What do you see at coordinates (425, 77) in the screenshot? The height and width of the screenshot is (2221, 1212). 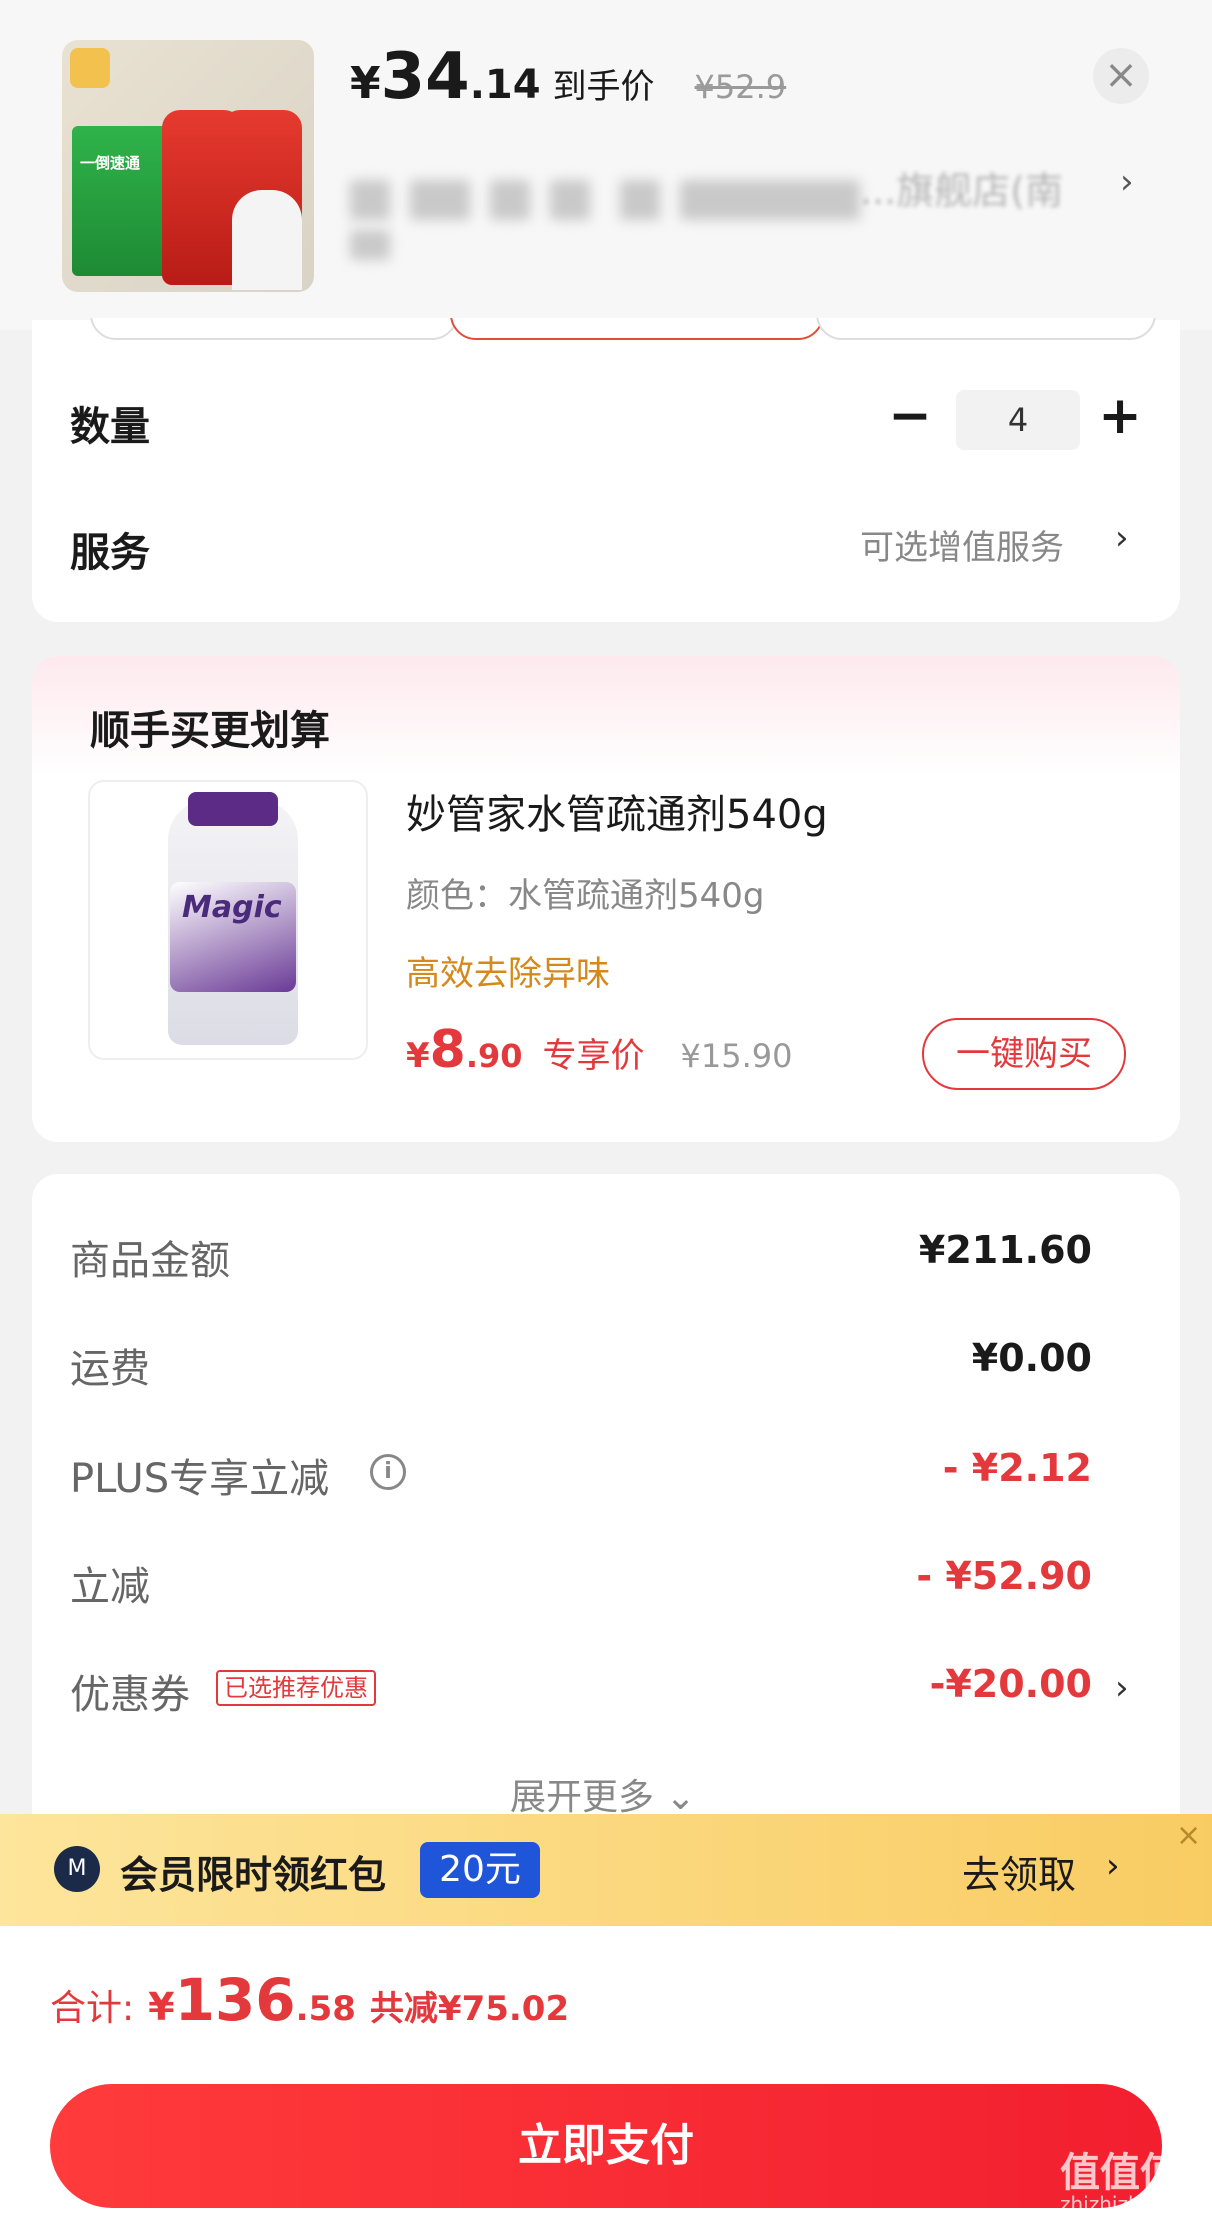 I see `price-integer: 34` at bounding box center [425, 77].